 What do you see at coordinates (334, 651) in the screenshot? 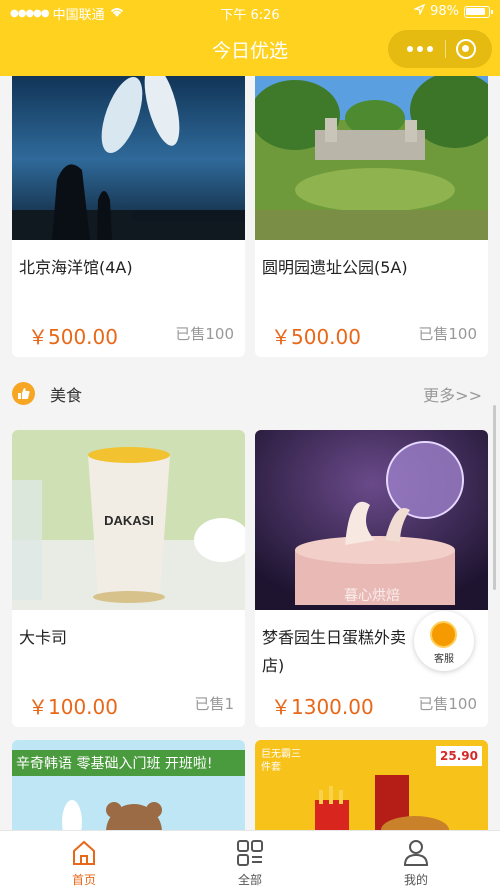
I see `product-name: 梦香园生日蛋糕外卖店)` at bounding box center [334, 651].